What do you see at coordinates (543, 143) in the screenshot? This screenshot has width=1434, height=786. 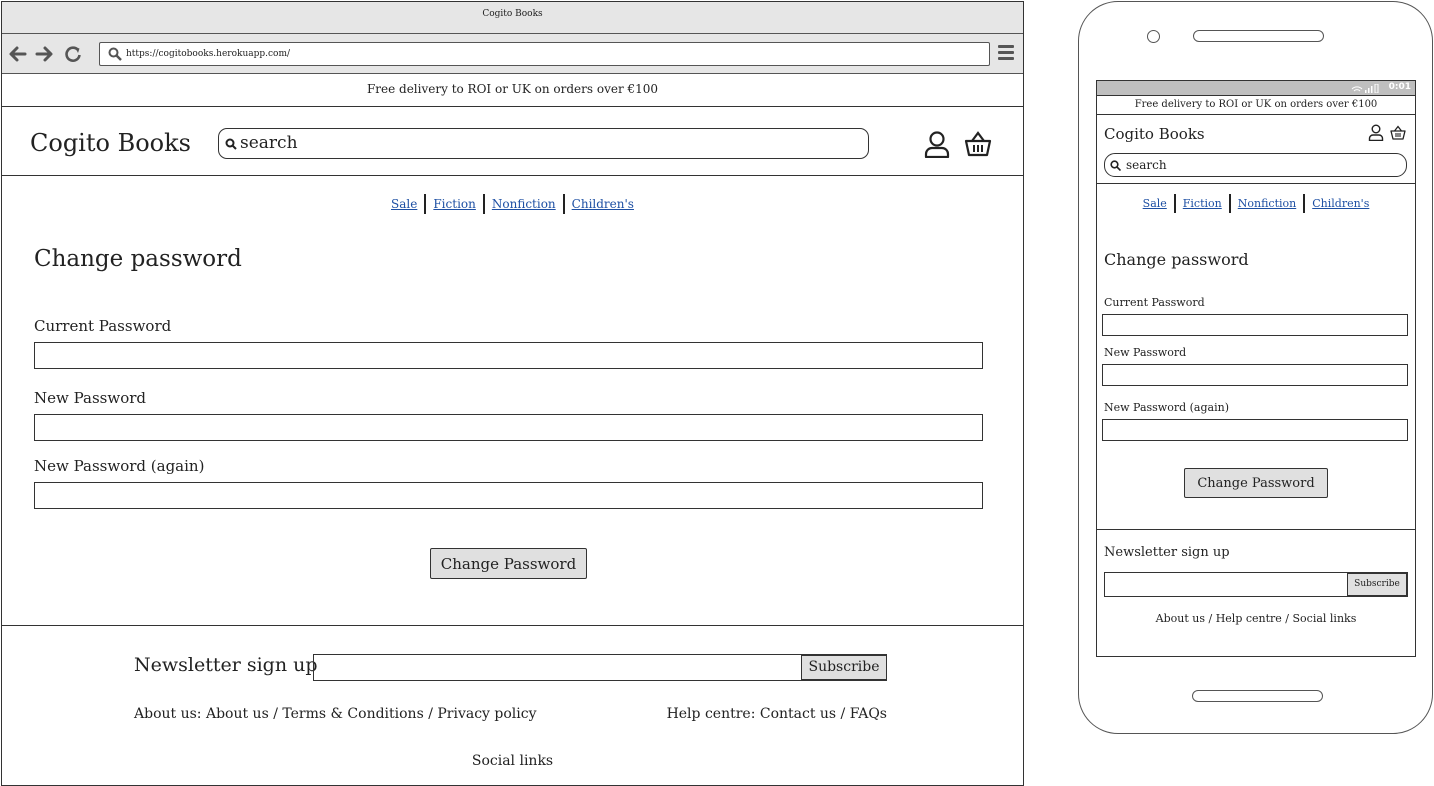 I see `search-input: search` at bounding box center [543, 143].